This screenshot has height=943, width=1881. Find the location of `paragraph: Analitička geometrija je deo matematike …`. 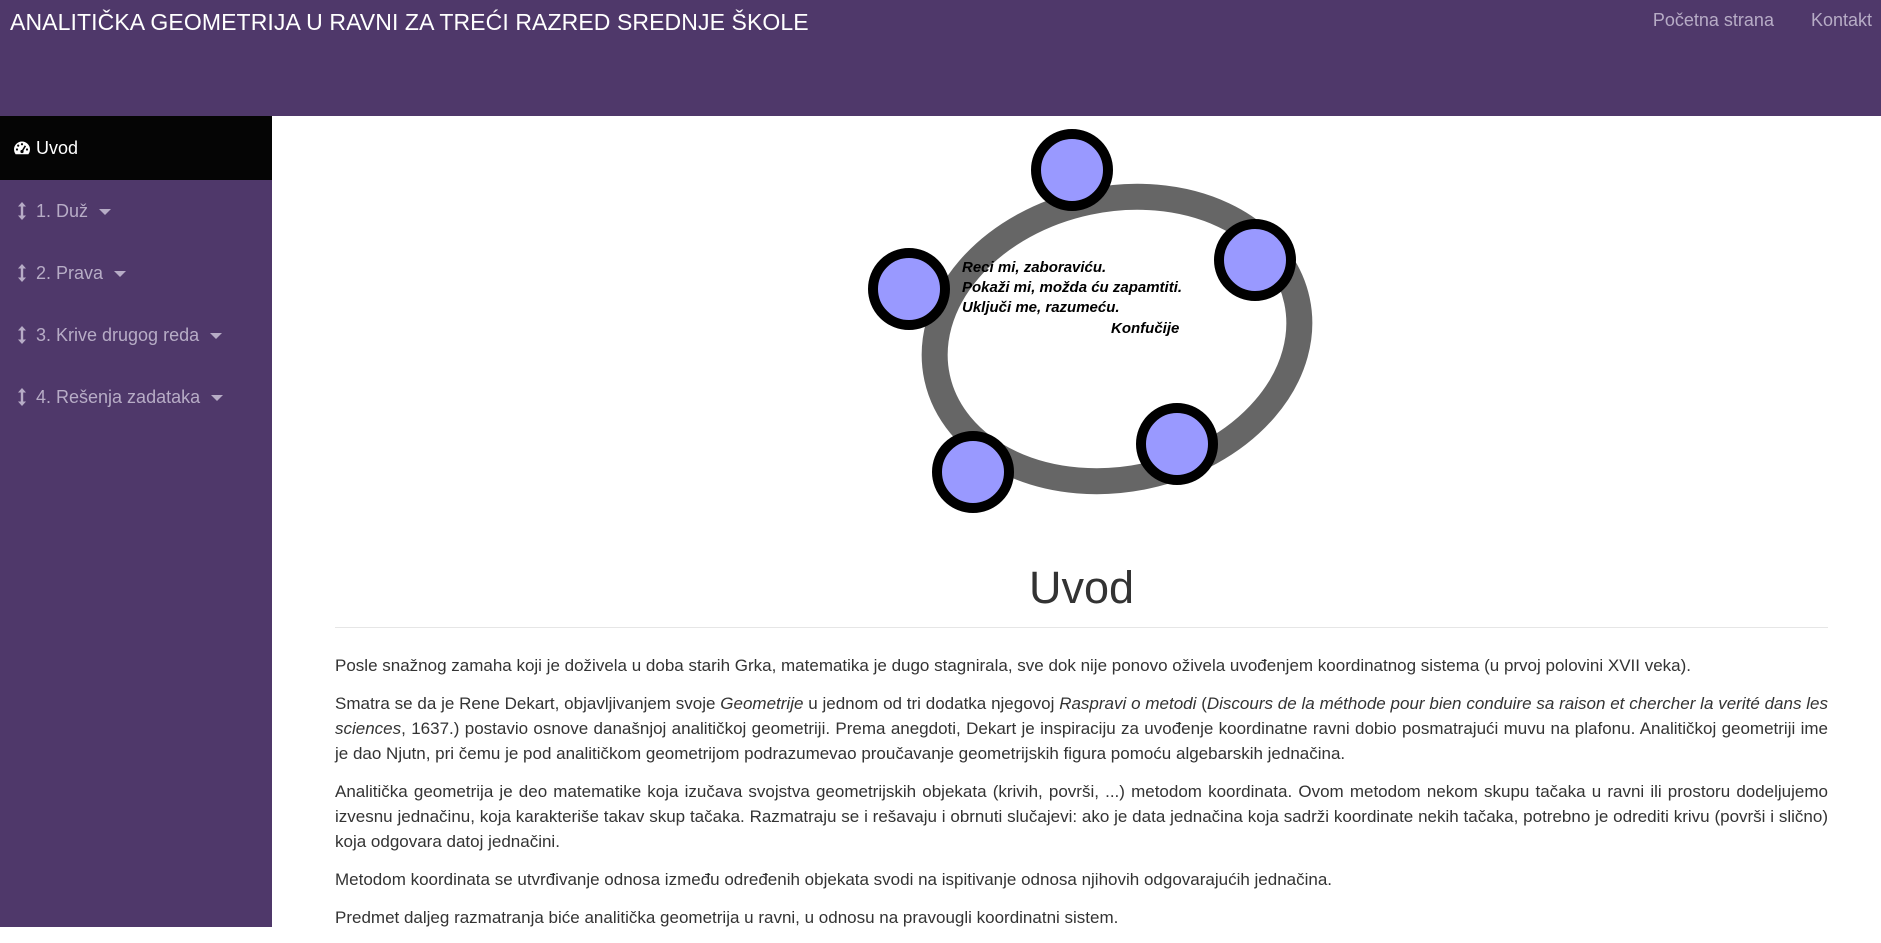

paragraph: Analitička geometrija je deo matematike … is located at coordinates (1081, 816).